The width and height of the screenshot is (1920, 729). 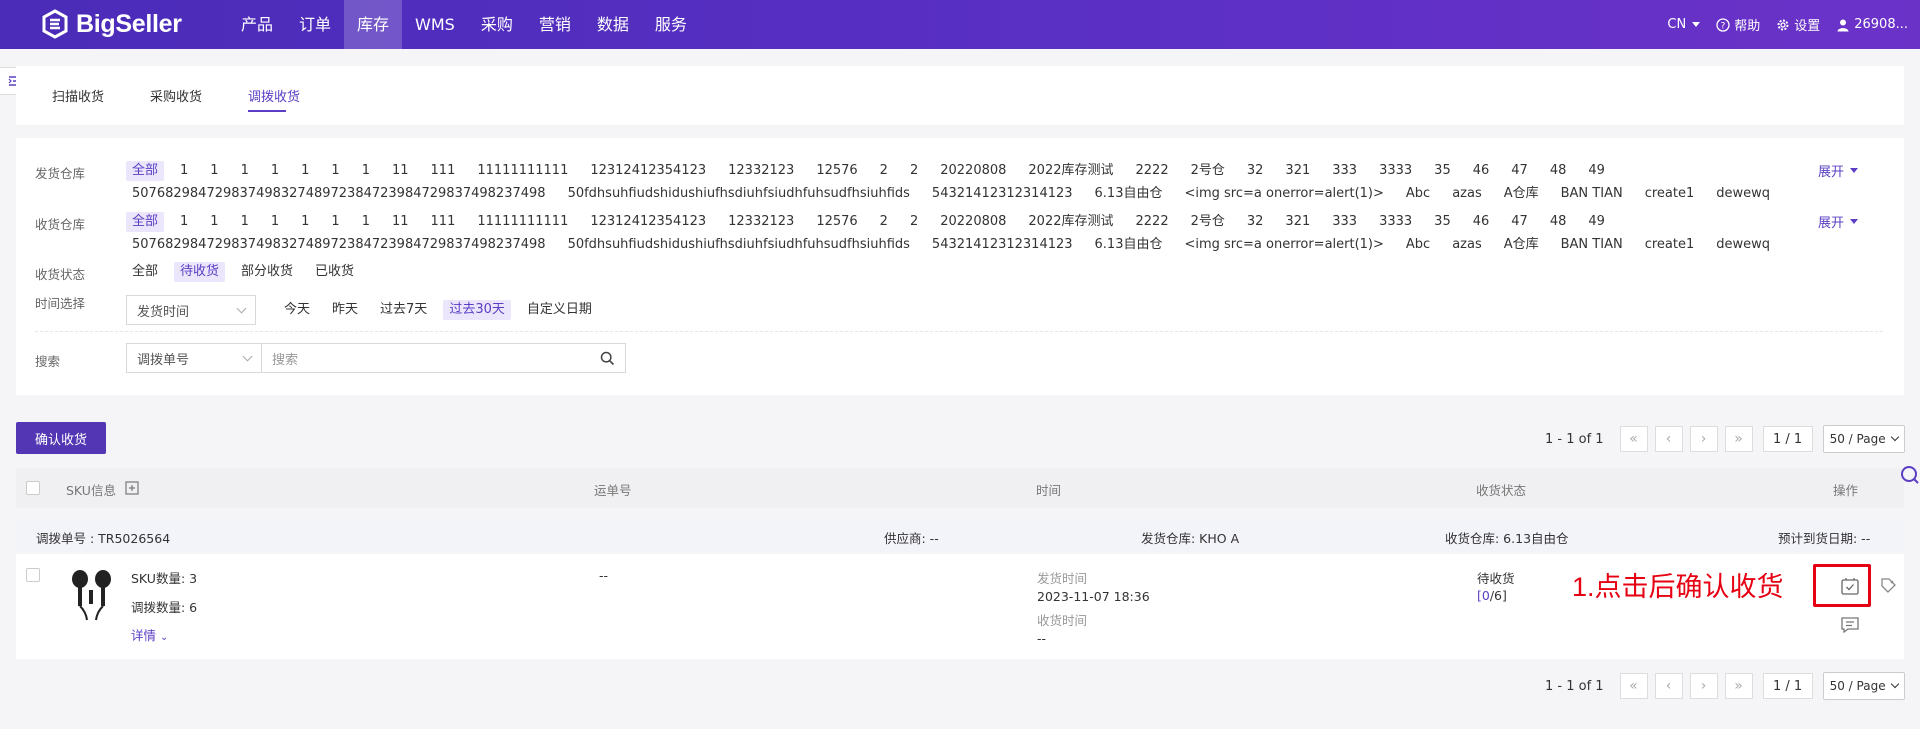 What do you see at coordinates (1442, 171) in the screenshot?
I see `ship-warehouse-option: 35` at bounding box center [1442, 171].